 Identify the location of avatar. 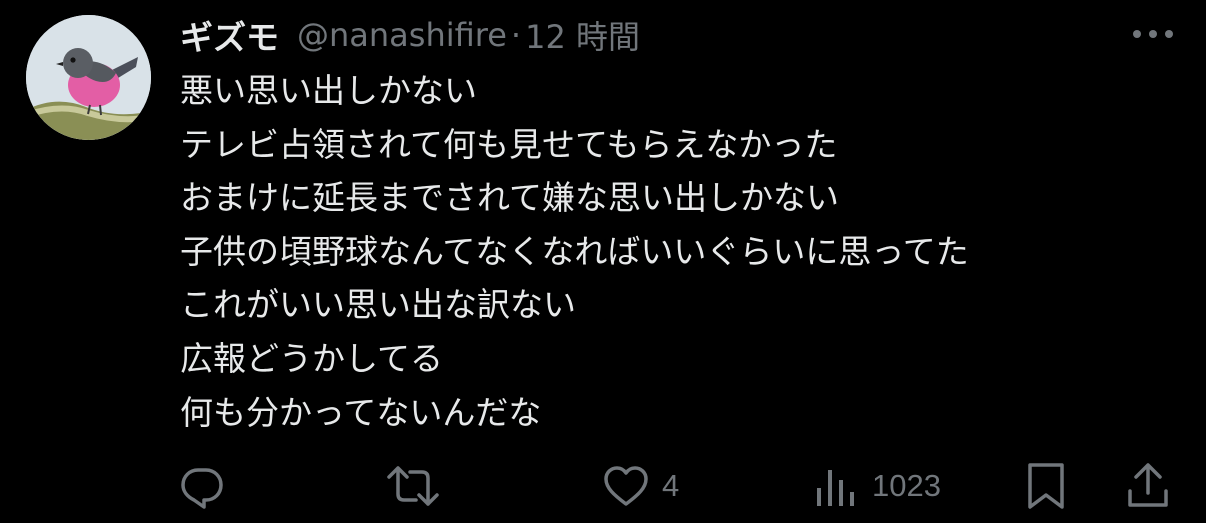
(88, 77).